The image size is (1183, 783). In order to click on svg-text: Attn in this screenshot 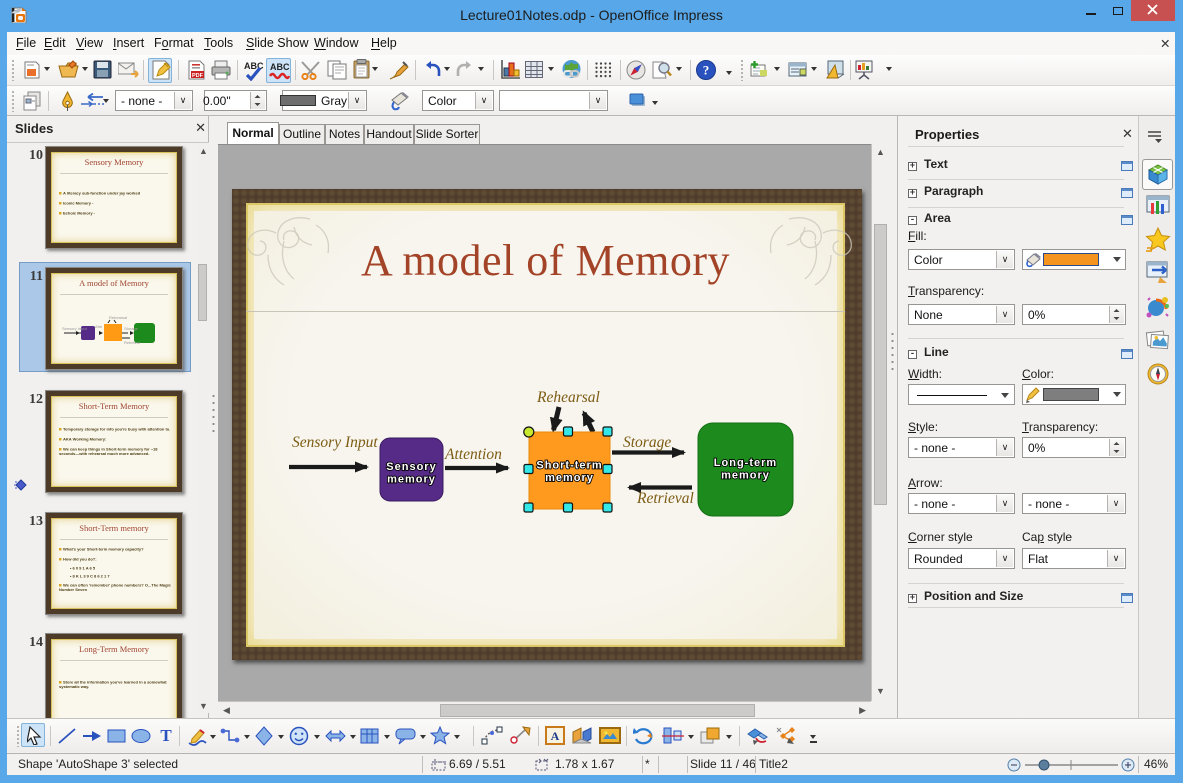, I will do `click(98, 326)`.